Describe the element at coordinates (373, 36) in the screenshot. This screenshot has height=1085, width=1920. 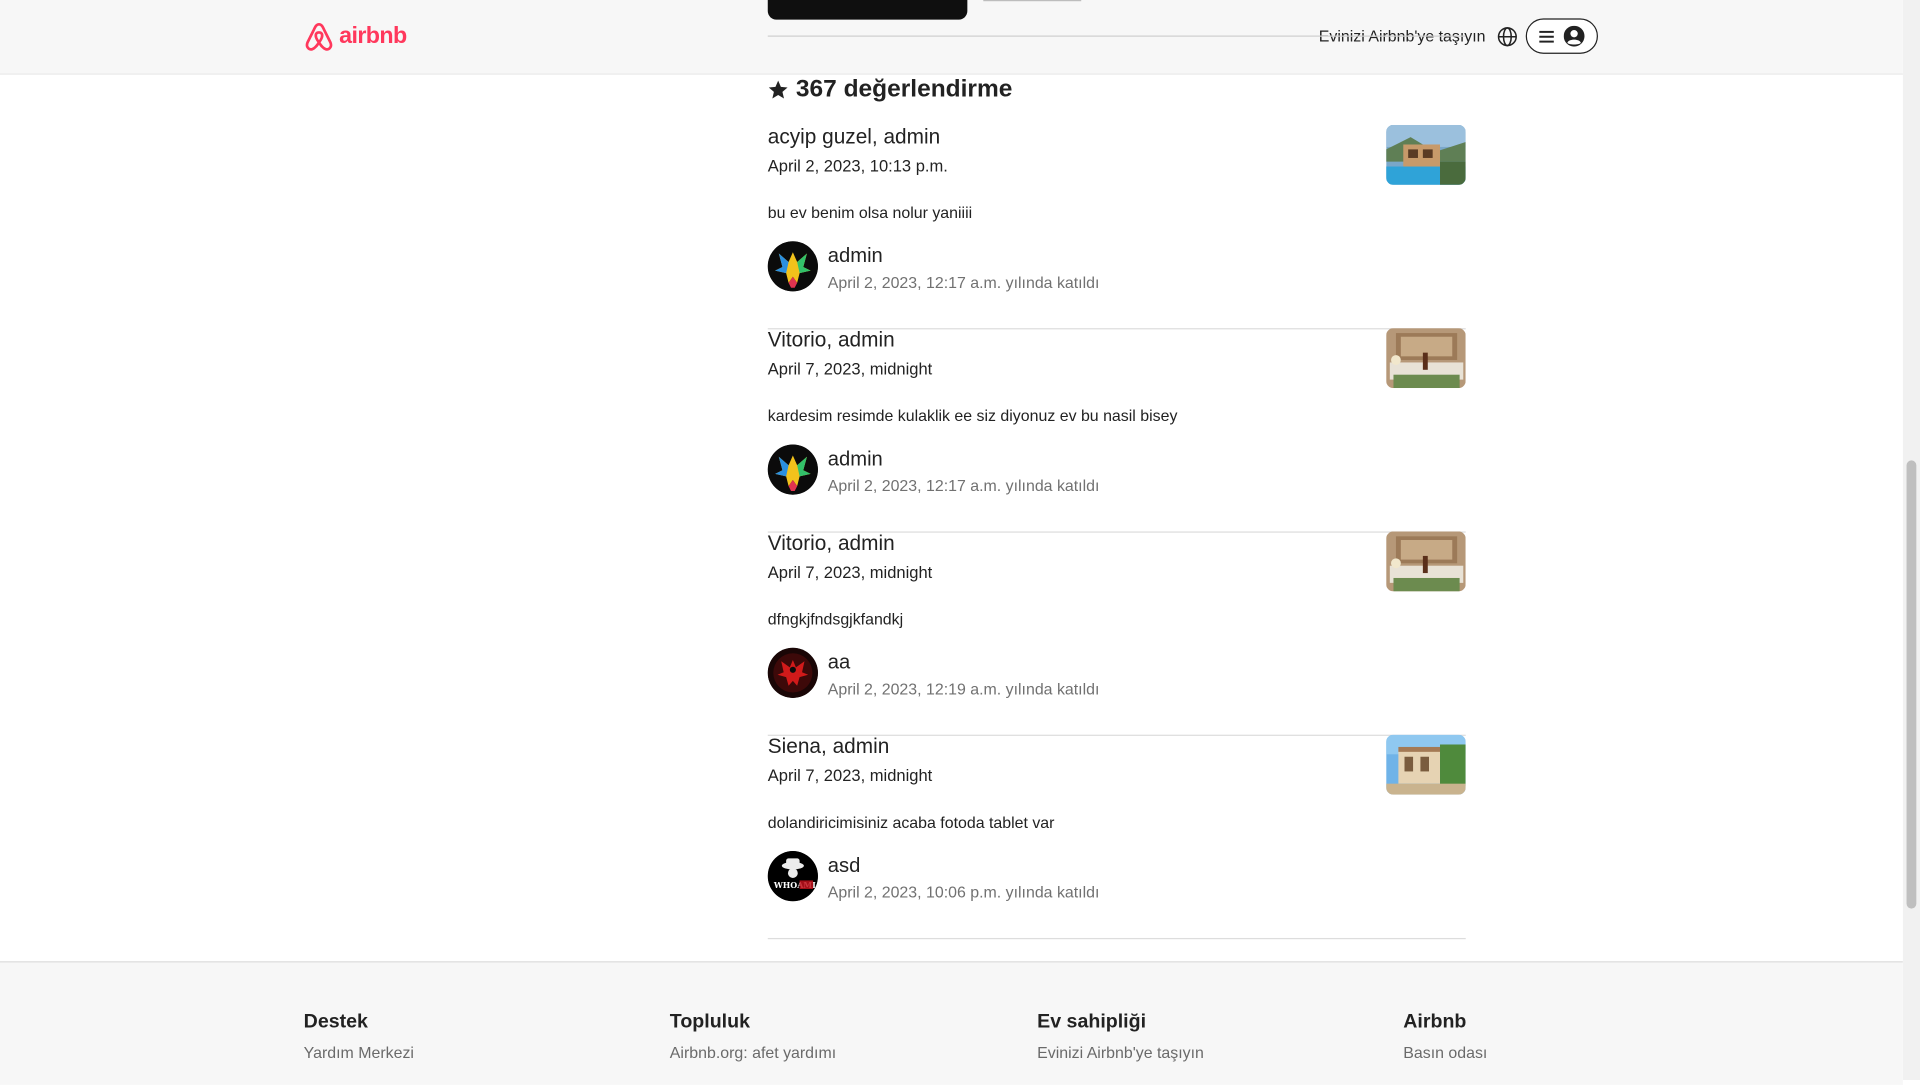
I see `logo-text: airbnb` at that location.